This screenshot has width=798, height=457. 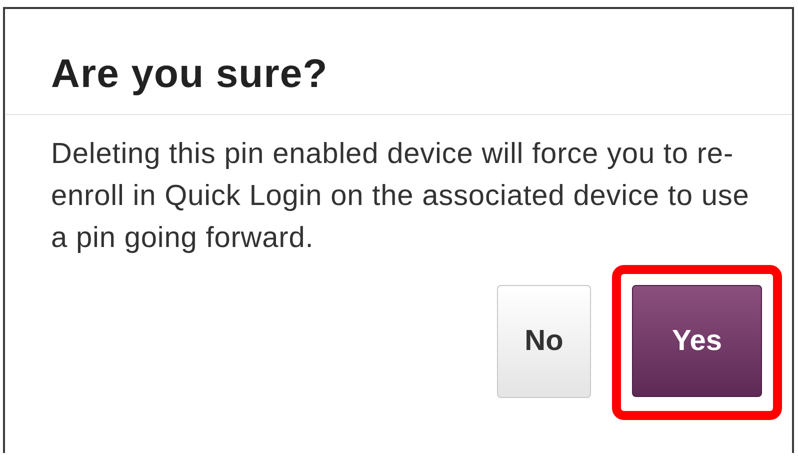 What do you see at coordinates (697, 341) in the screenshot?
I see `yes-button: Yes` at bounding box center [697, 341].